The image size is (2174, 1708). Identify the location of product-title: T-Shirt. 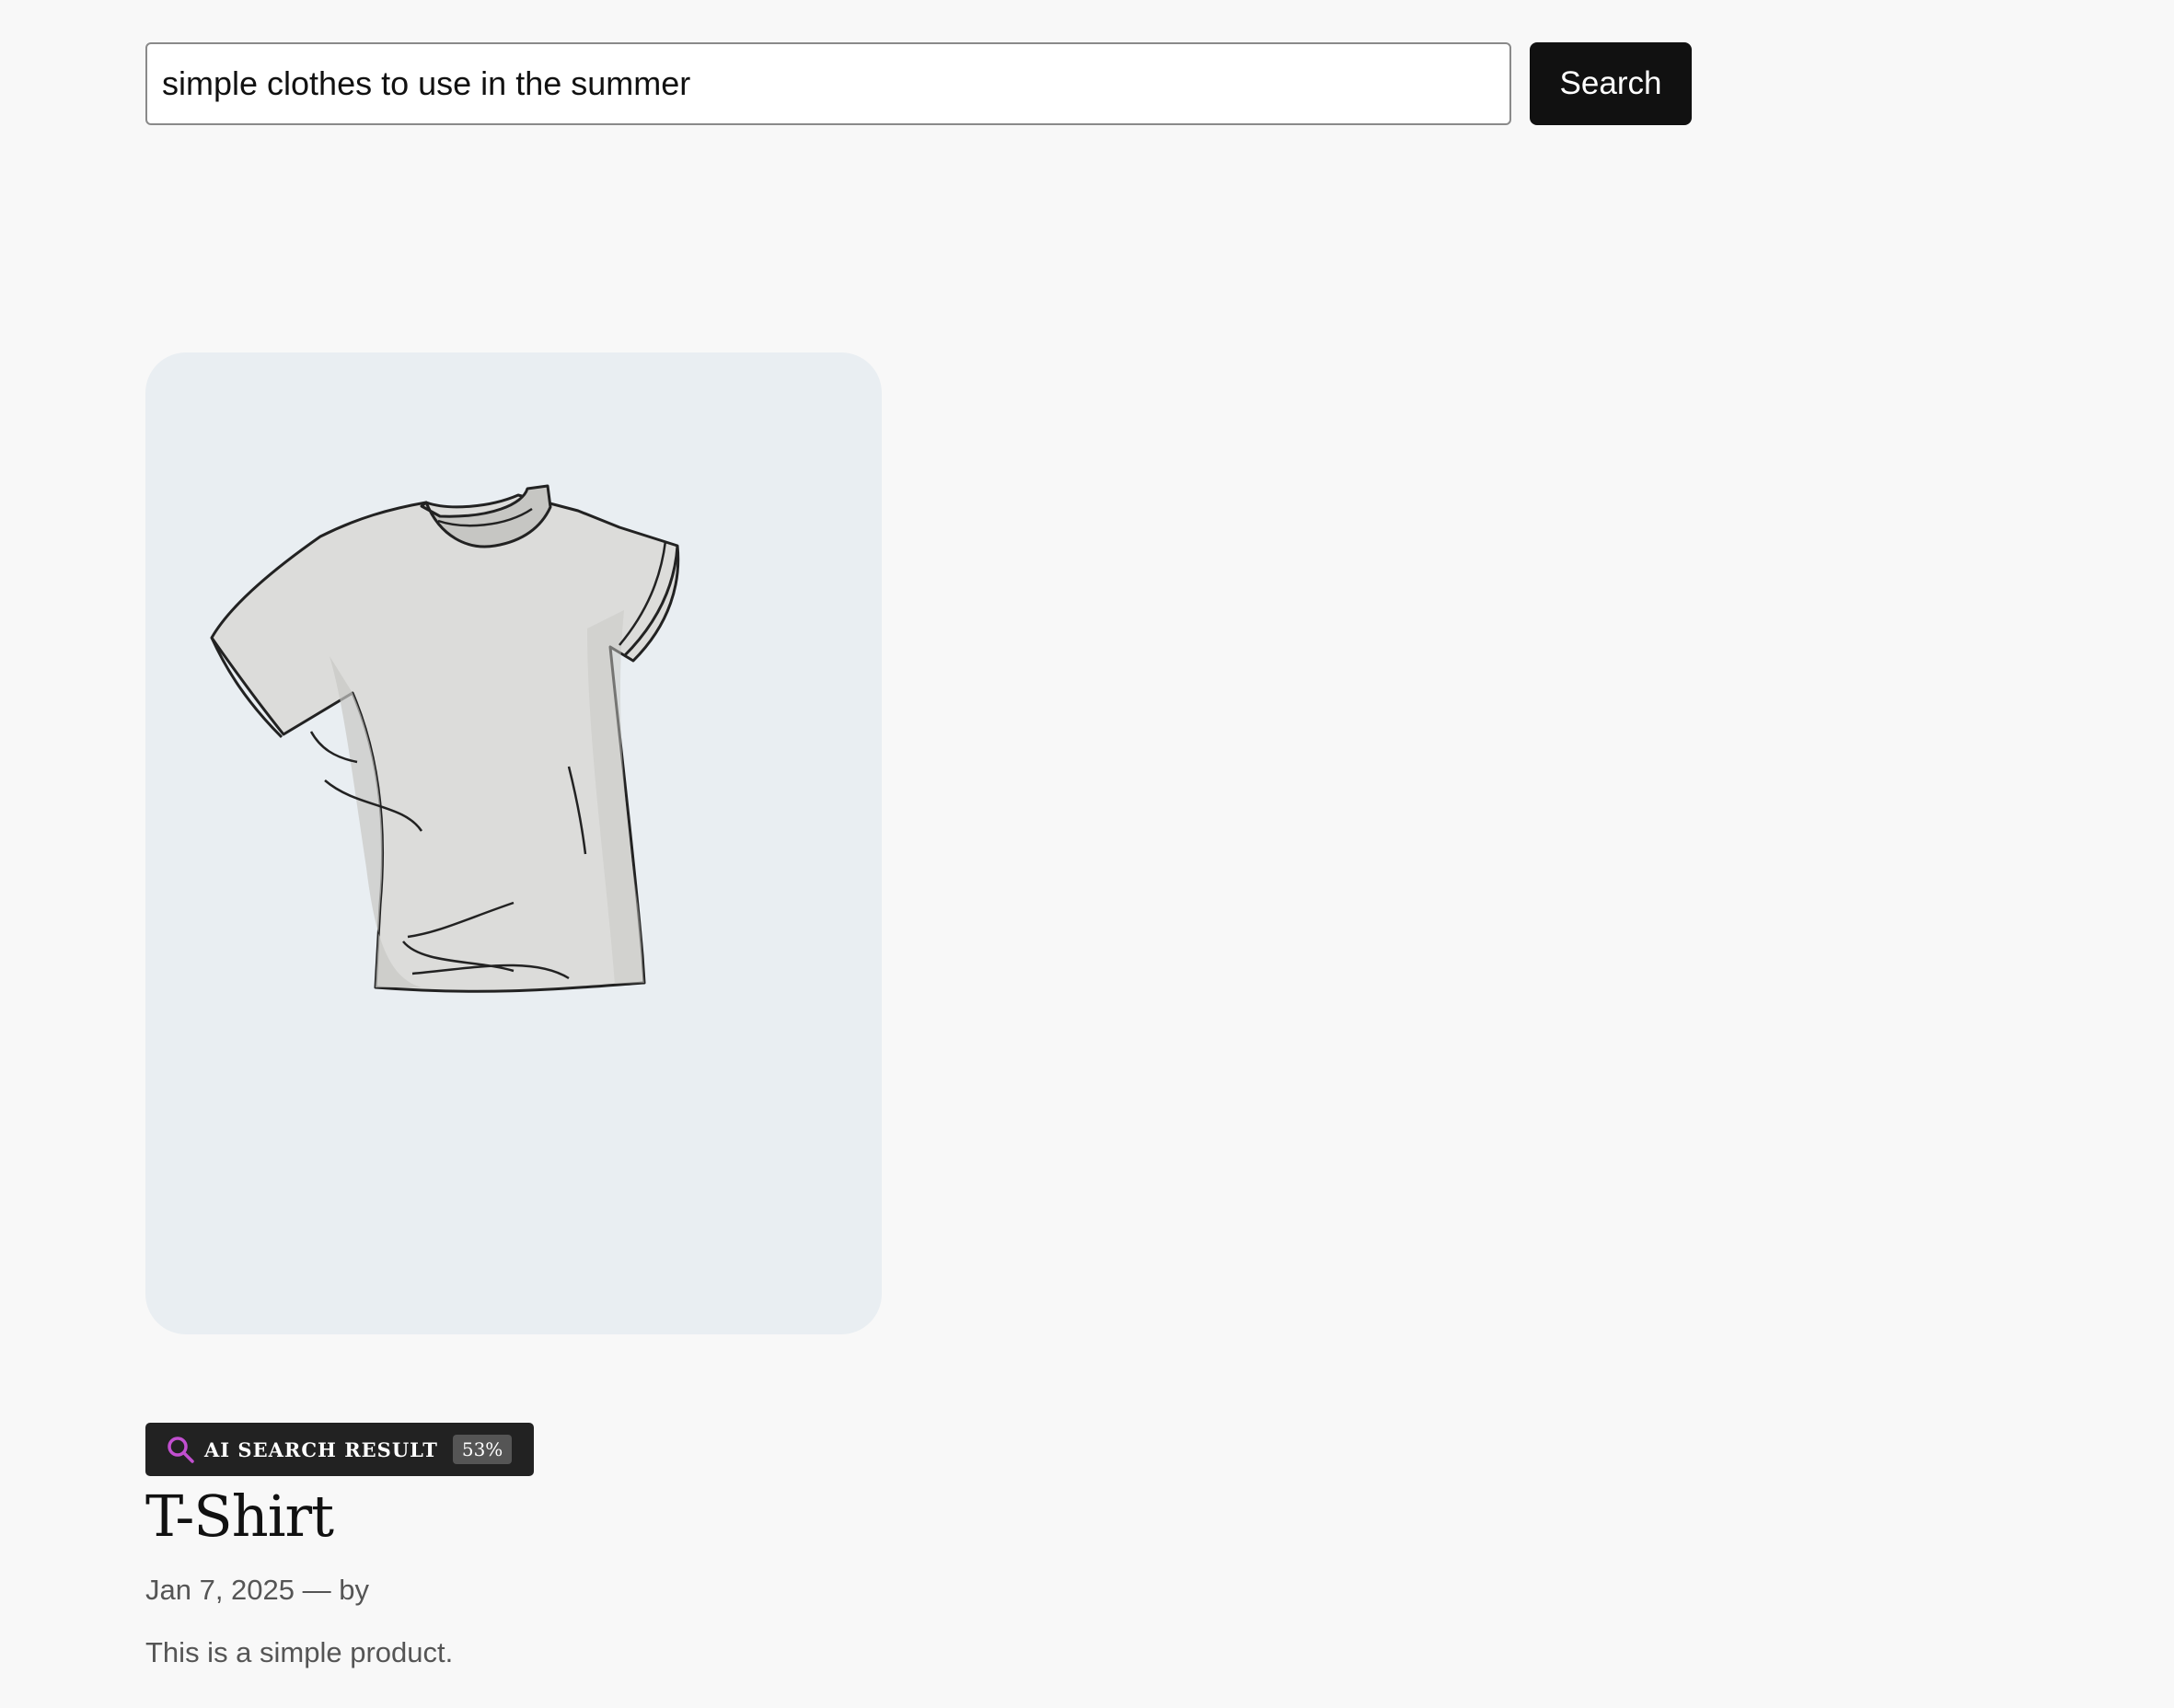
(240, 1517).